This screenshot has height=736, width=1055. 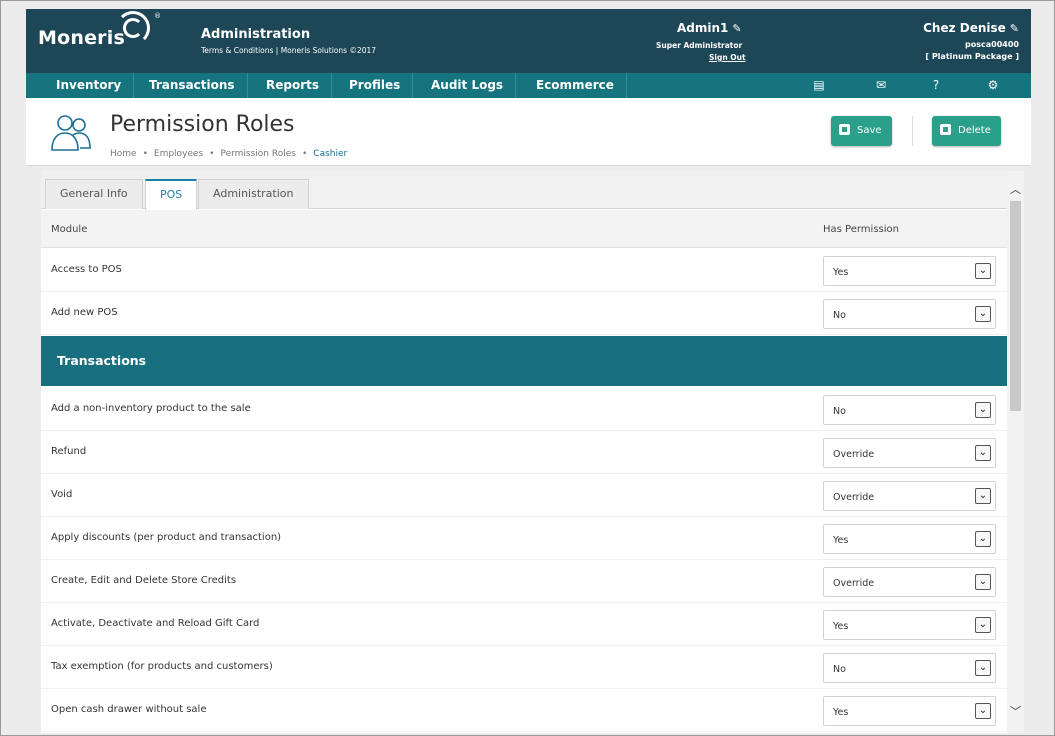 What do you see at coordinates (524, 313) in the screenshot?
I see `table-row: Add new POS No ⌄` at bounding box center [524, 313].